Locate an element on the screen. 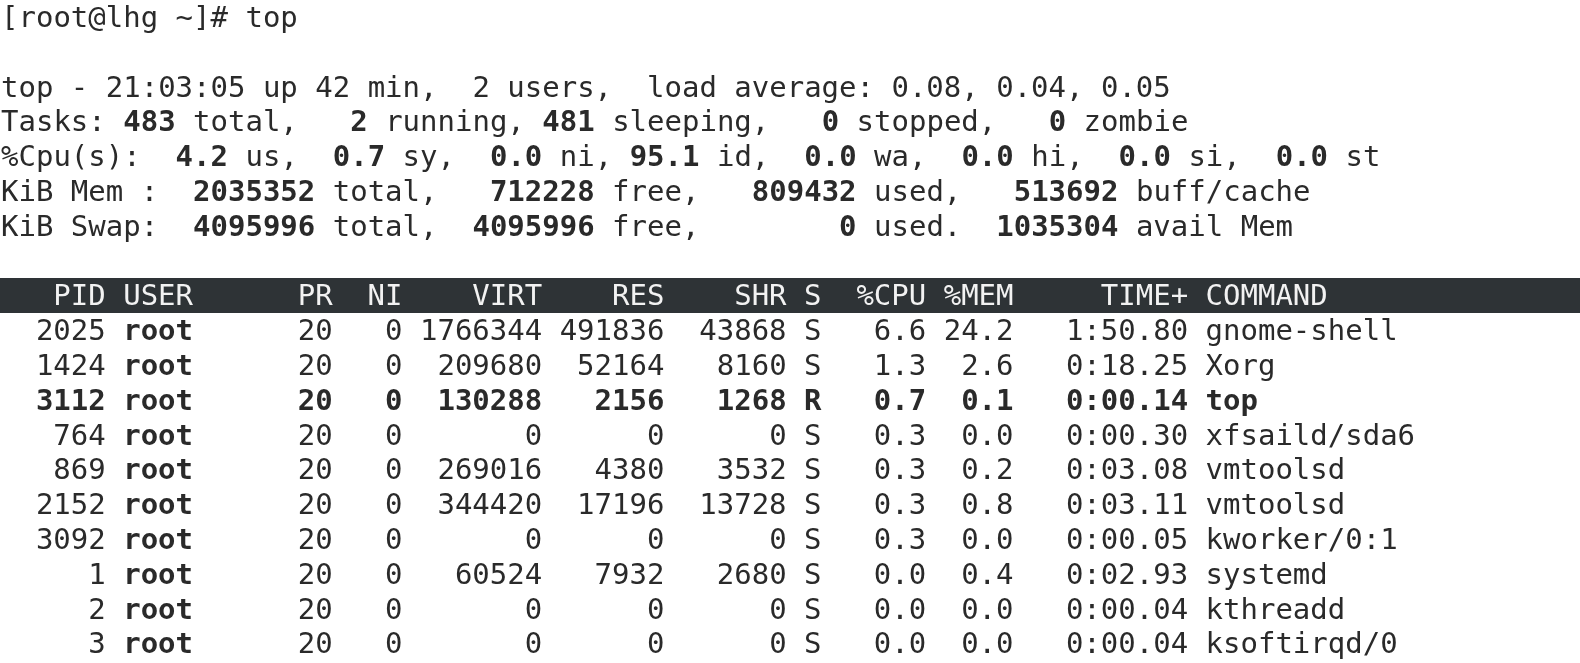  table-cell-text: vmtoolsd is located at coordinates (1276, 504).